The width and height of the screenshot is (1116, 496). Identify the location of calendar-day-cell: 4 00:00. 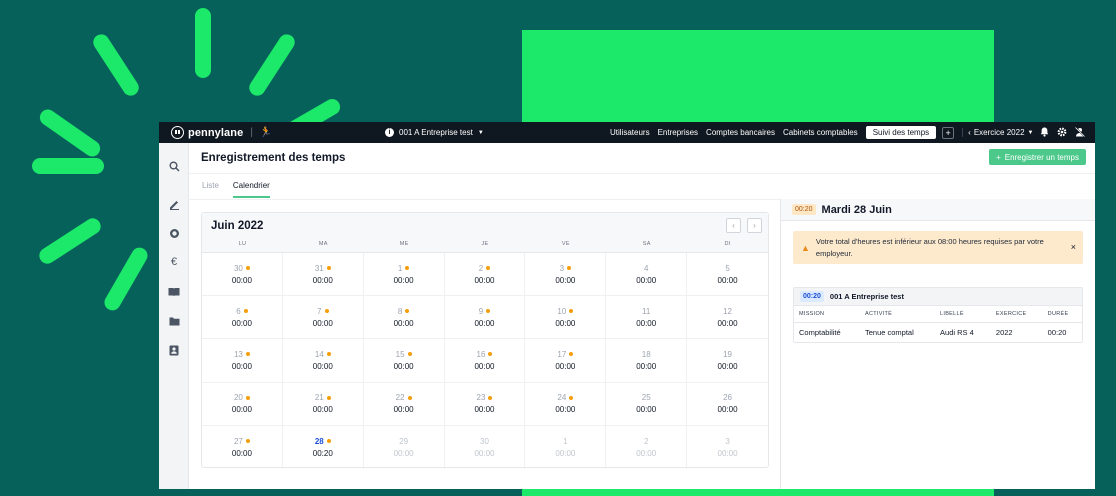
(647, 275).